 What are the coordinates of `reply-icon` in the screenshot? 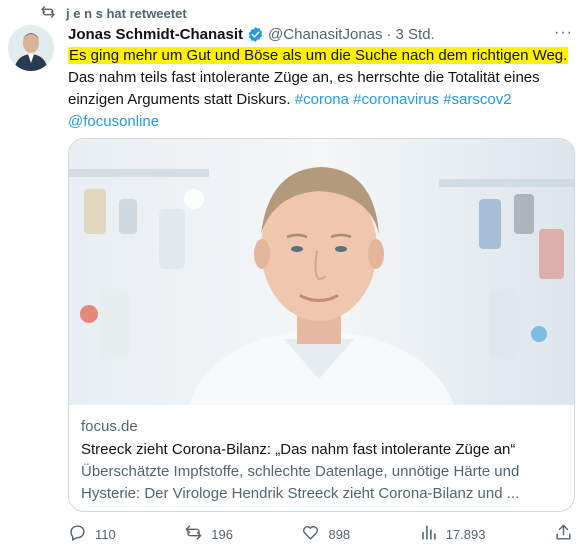 It's located at (77, 534).